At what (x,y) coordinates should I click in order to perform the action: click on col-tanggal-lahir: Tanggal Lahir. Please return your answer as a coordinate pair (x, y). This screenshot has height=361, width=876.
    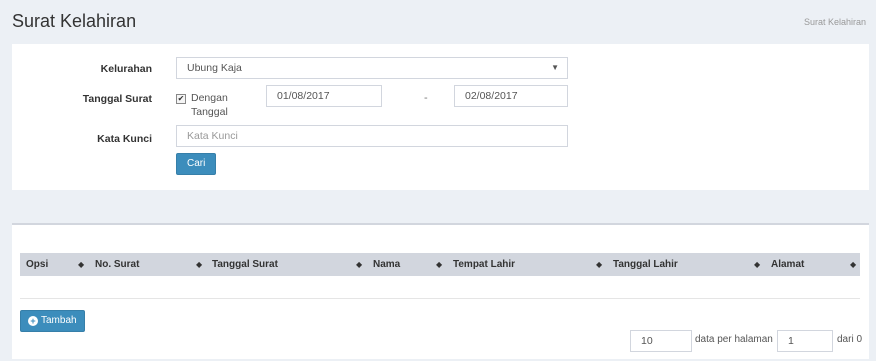
    Looking at the image, I should click on (645, 264).